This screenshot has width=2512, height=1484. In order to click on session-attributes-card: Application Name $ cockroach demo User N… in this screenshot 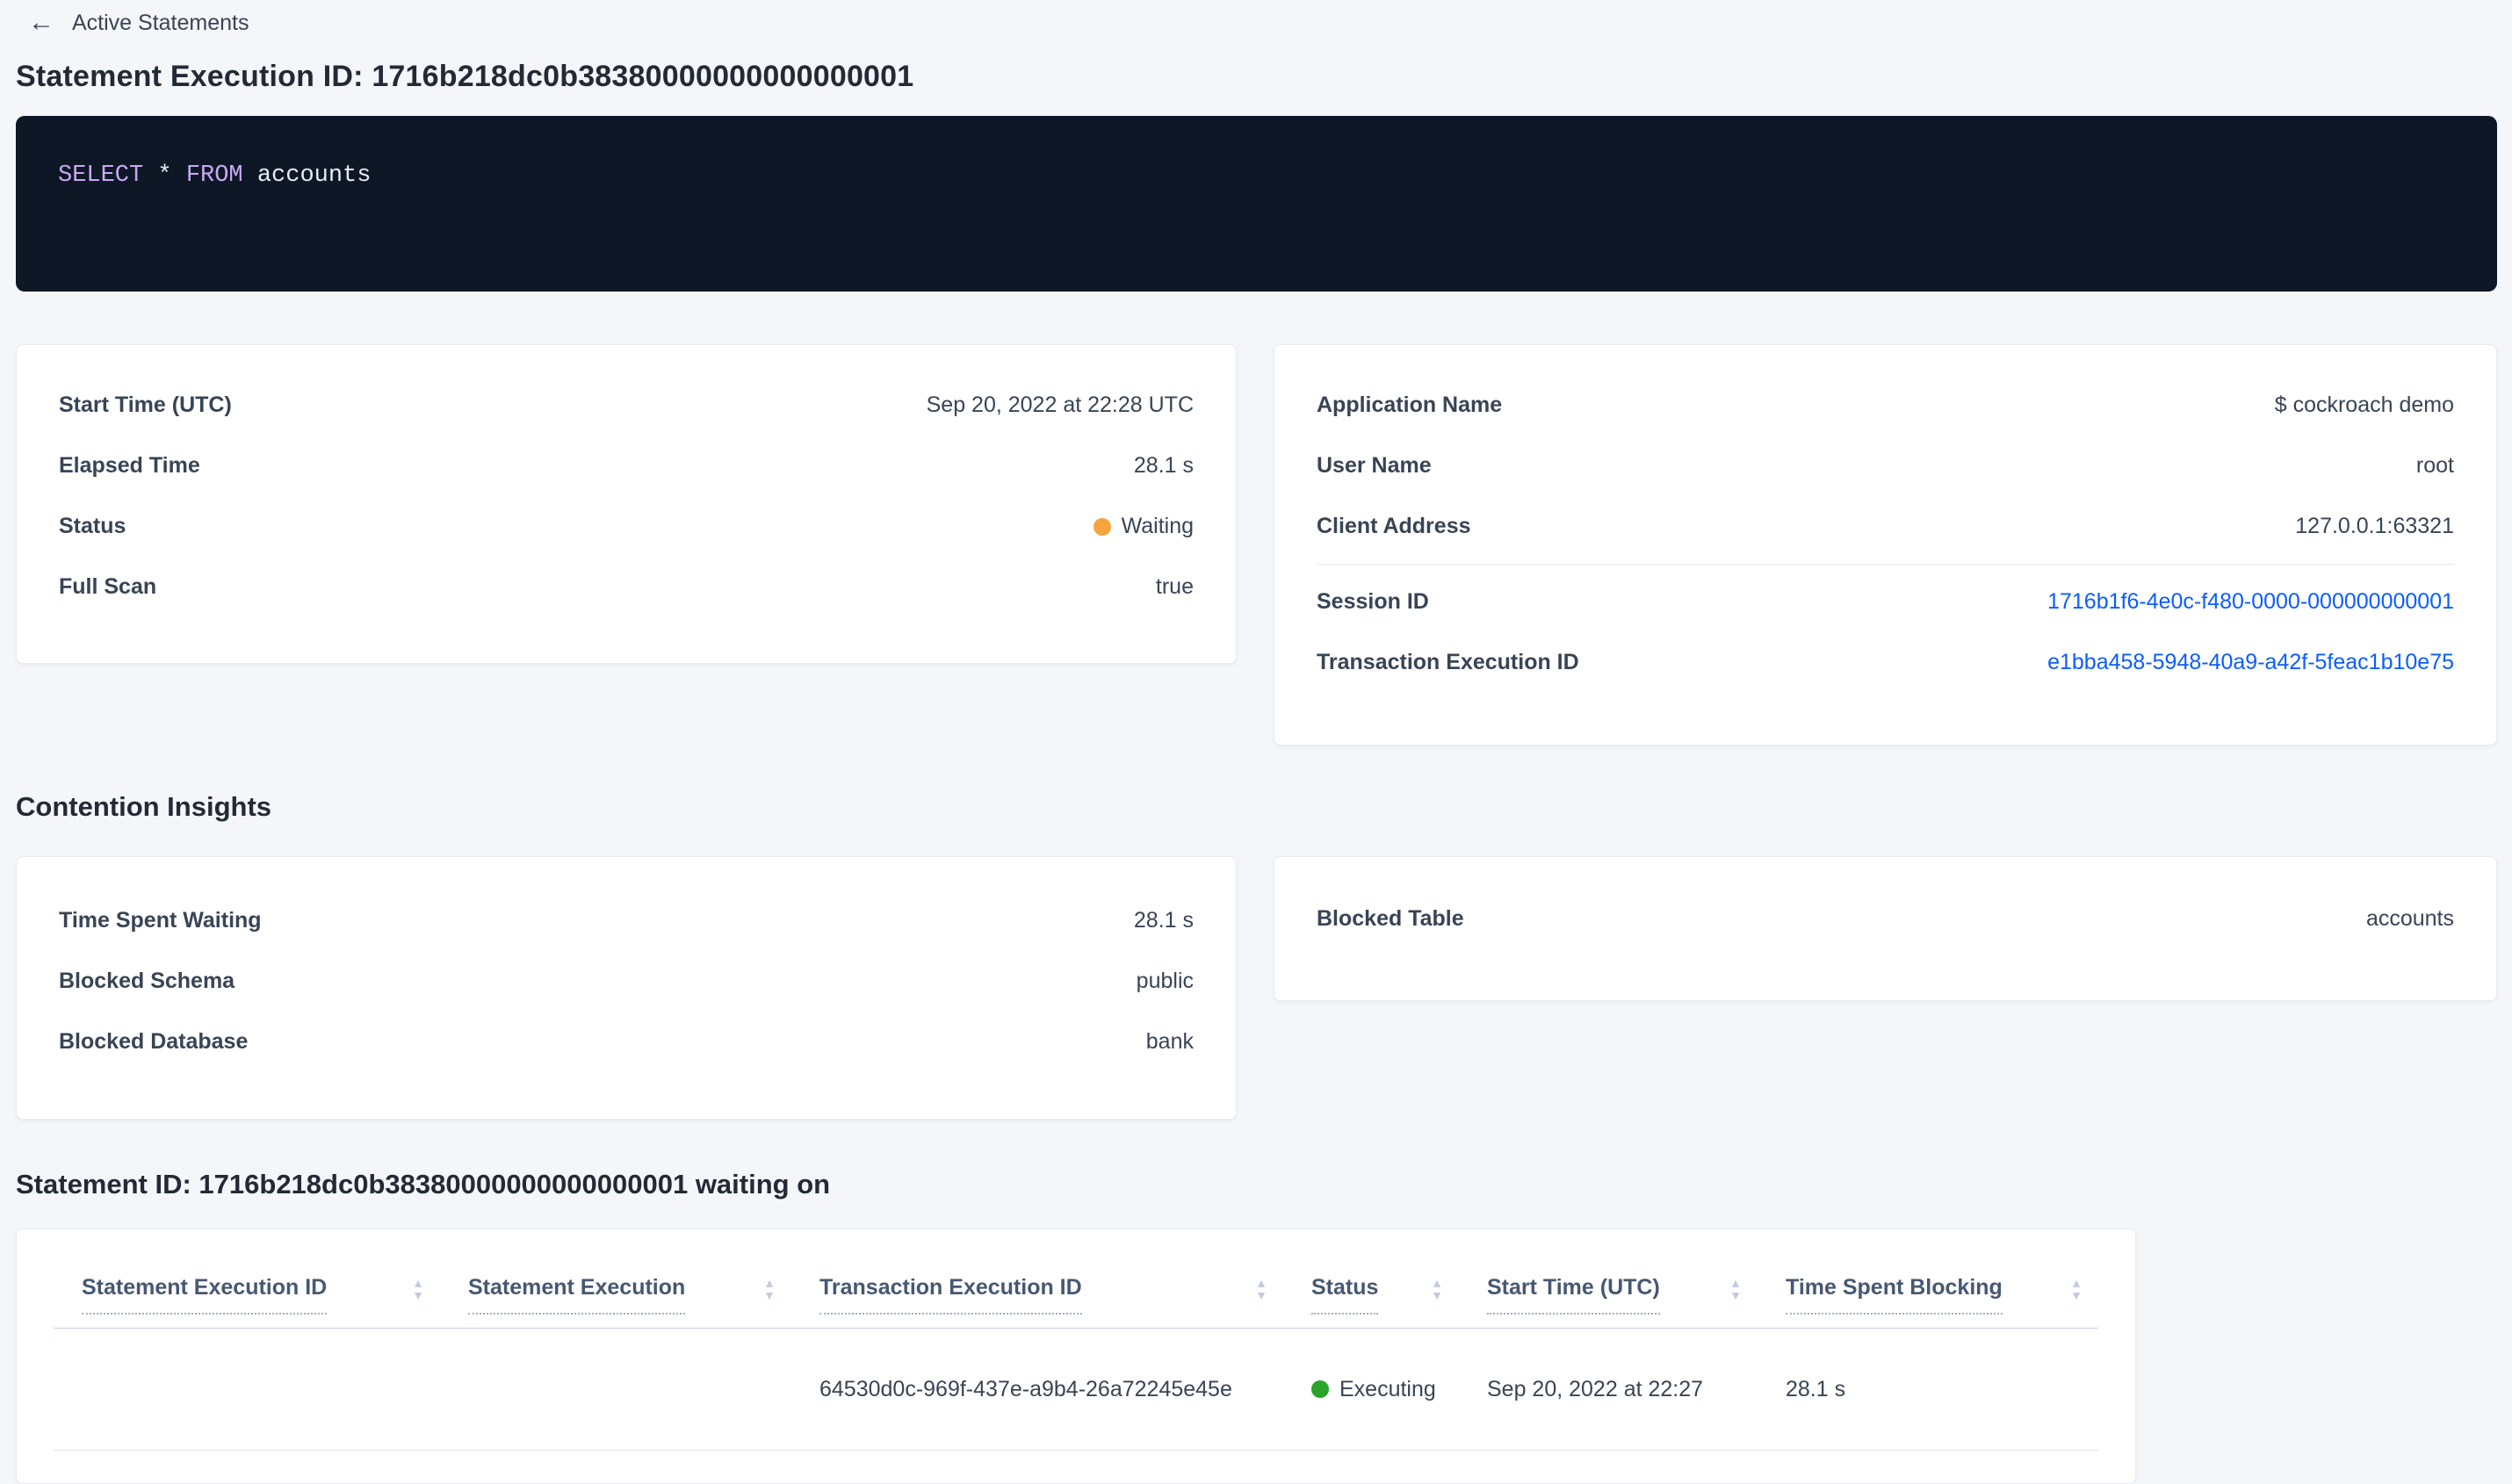, I will do `click(1885, 545)`.